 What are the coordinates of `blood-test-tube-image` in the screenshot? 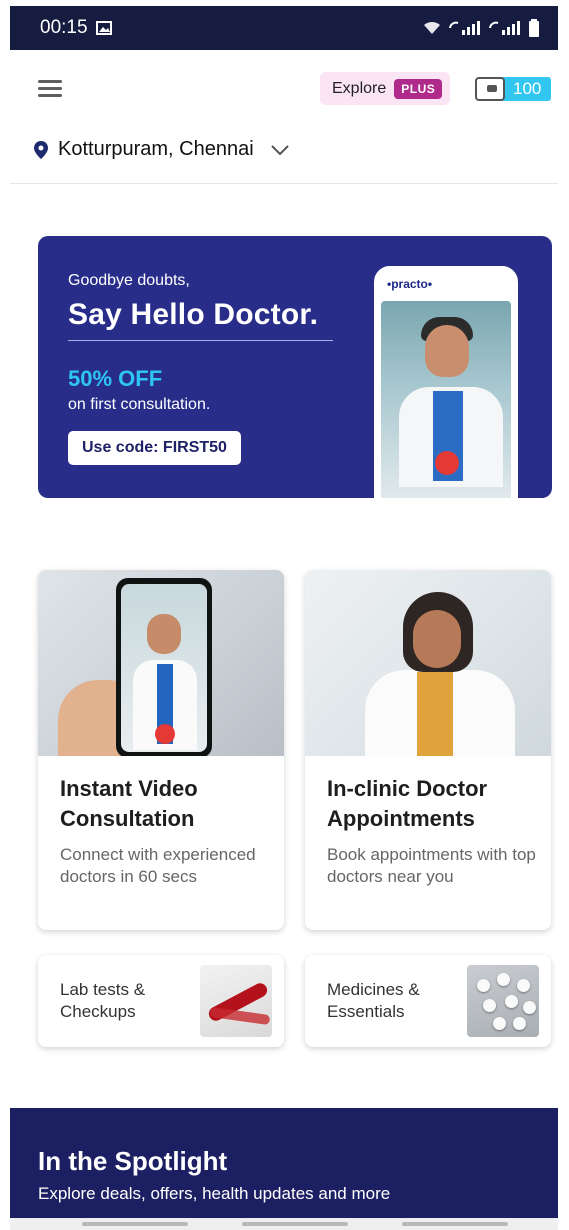 It's located at (236, 1001).